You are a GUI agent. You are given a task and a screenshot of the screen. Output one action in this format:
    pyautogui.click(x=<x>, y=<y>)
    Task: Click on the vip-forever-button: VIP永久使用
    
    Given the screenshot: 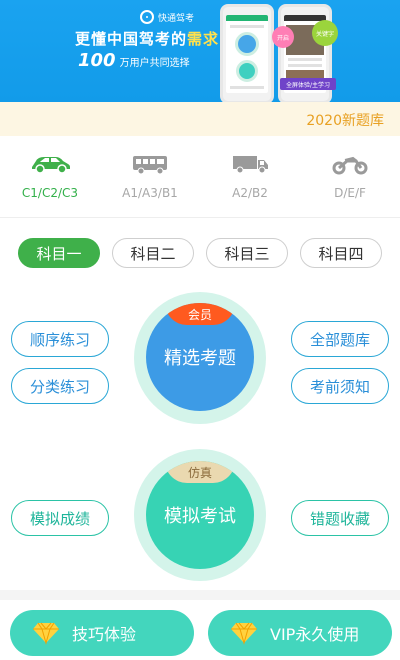 What is the action you would take?
    pyautogui.click(x=300, y=633)
    